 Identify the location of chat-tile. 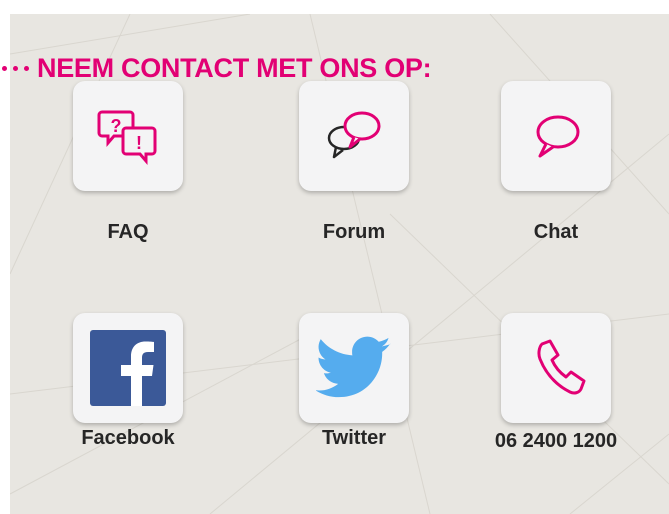
(556, 136).